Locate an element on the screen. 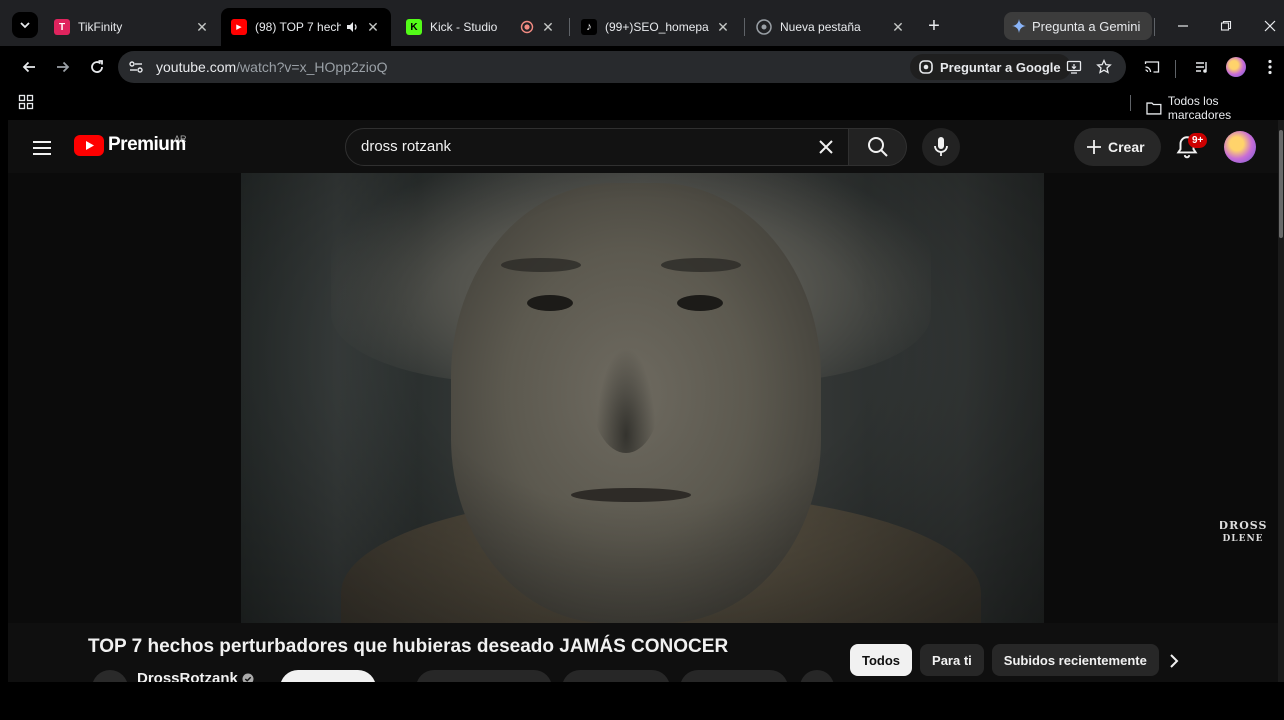 The image size is (1284, 720). url-path: /watch?v=x_HOpp2zioQ is located at coordinates (312, 67).